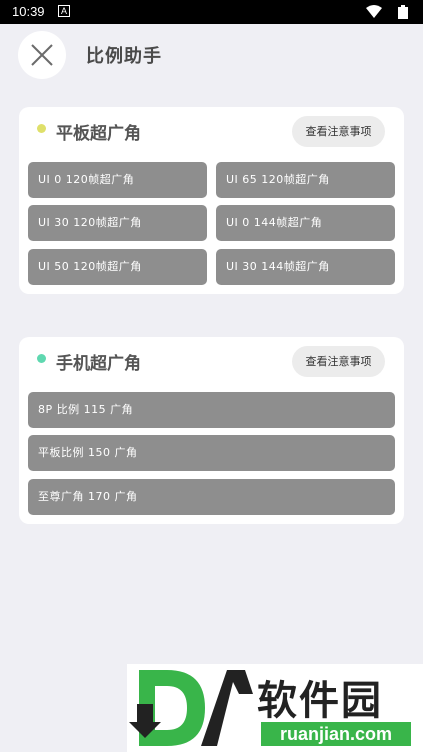 The image size is (423, 752). What do you see at coordinates (211, 12) in the screenshot?
I see `status-bar: 10:39 A` at bounding box center [211, 12].